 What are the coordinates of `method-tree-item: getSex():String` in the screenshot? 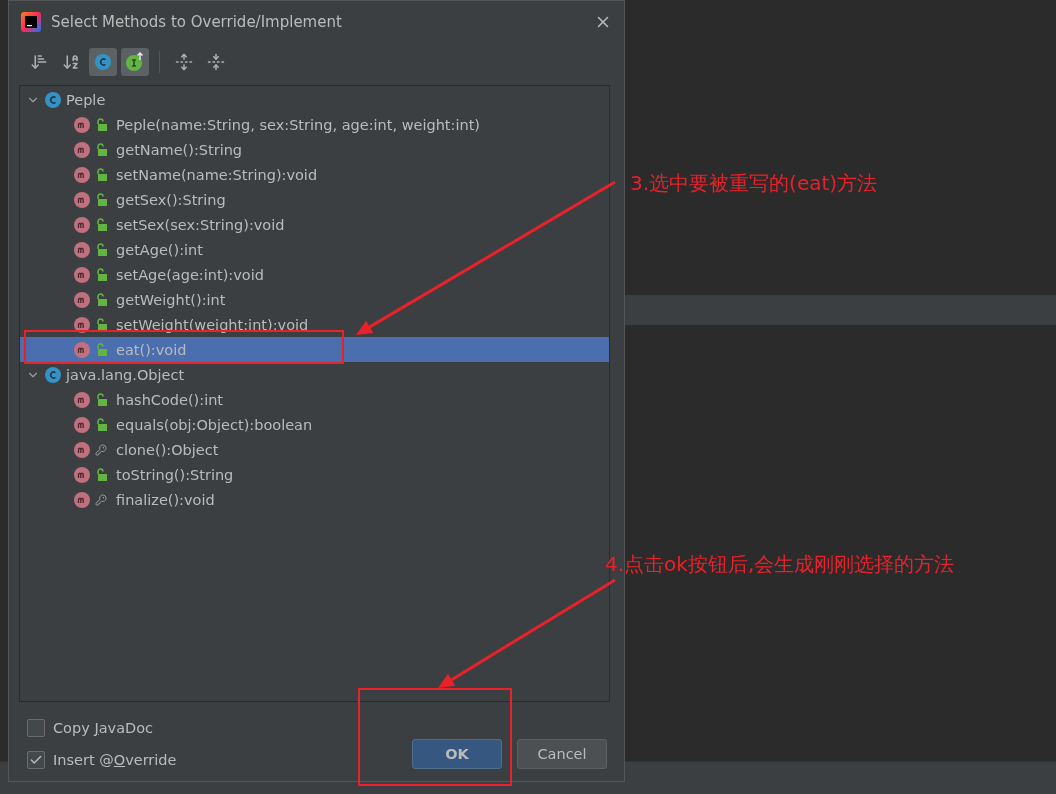 It's located at (314, 199).